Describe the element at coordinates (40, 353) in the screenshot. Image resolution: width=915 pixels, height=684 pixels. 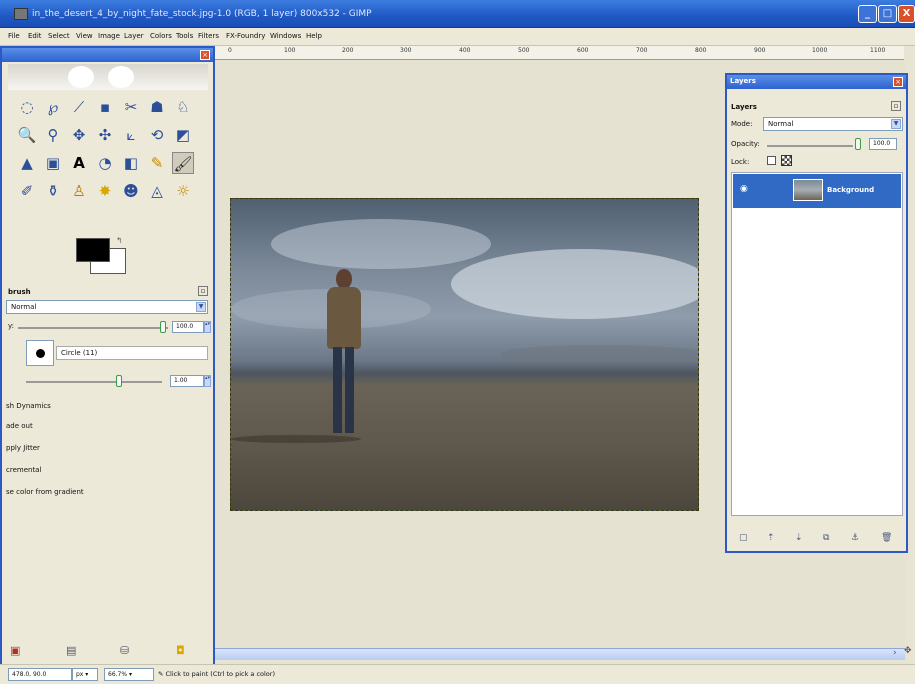
I see `brush-preview` at that location.